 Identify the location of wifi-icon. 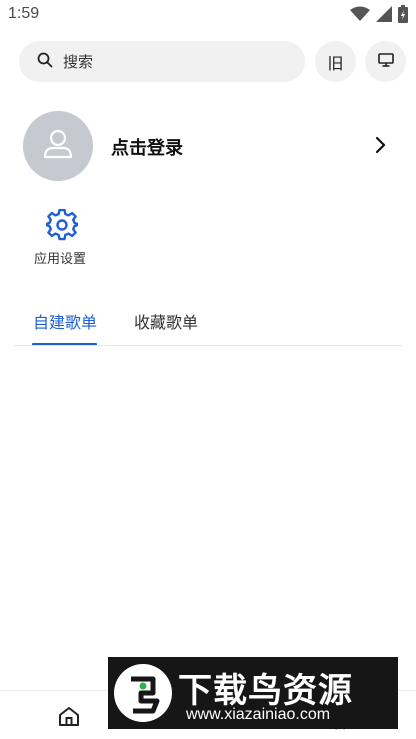
(360, 14).